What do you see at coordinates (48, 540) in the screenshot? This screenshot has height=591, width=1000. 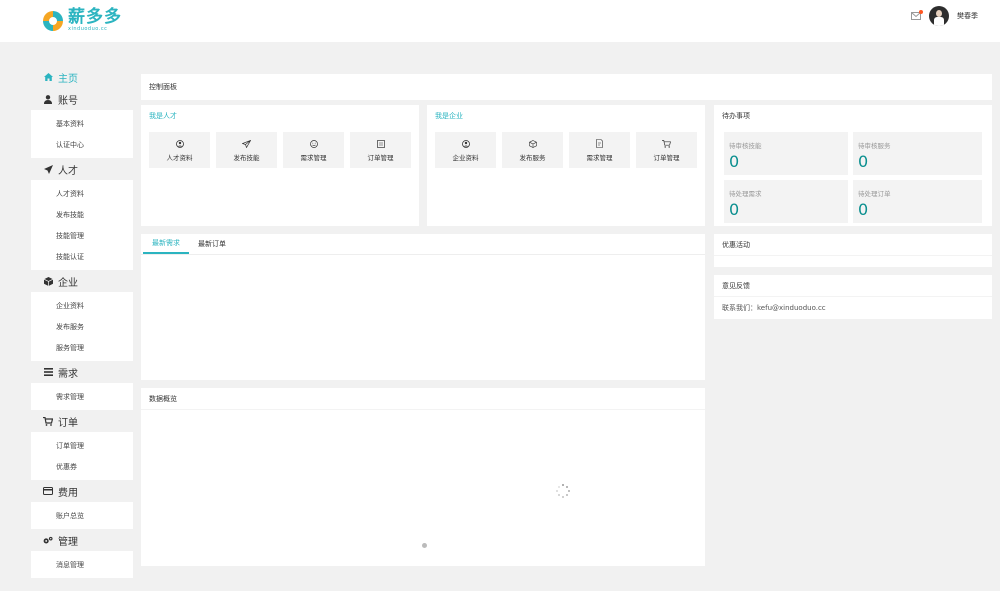 I see `gears-icon` at bounding box center [48, 540].